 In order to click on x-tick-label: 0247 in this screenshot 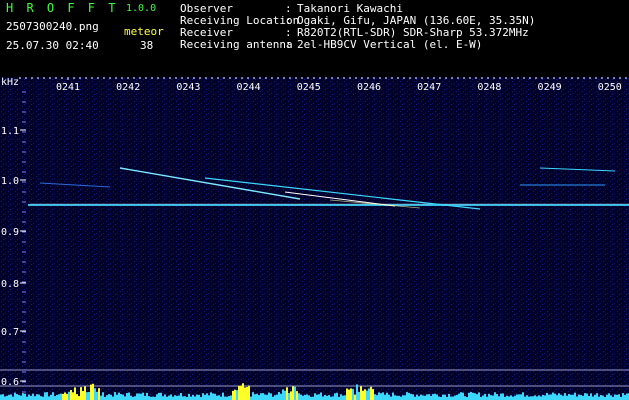, I will do `click(429, 87)`.